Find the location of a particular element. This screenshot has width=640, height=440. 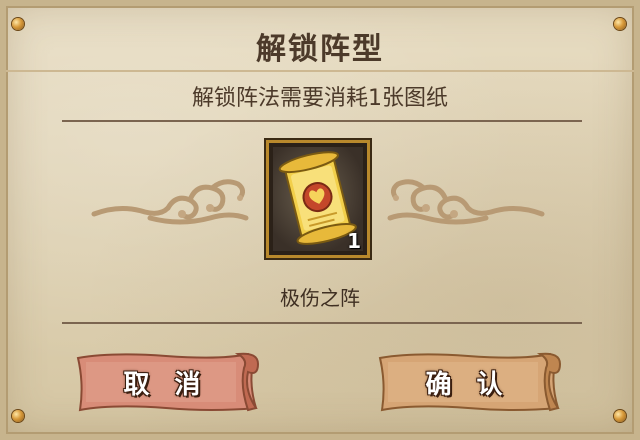

item-slot: 1 is located at coordinates (318, 199).